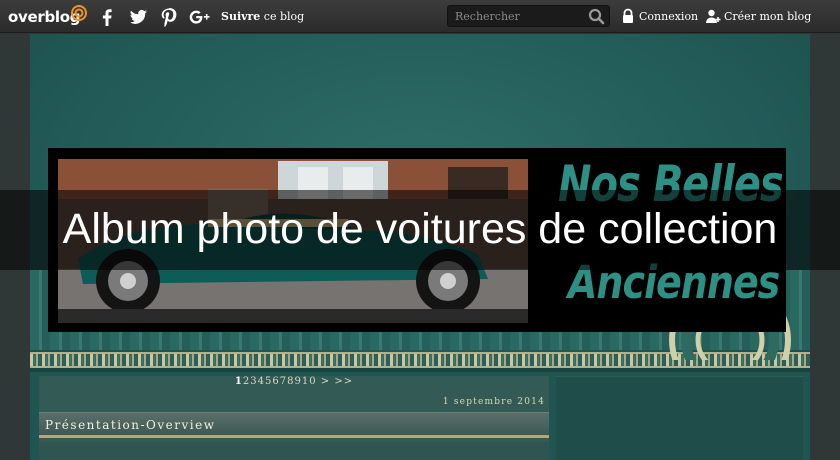 This screenshot has width=840, height=460. What do you see at coordinates (343, 381) in the screenshot?
I see `last-page-link: >>` at bounding box center [343, 381].